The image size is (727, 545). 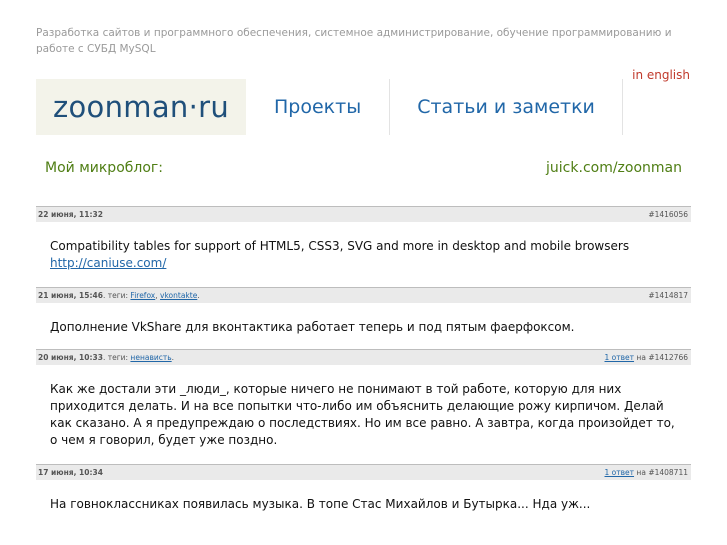 I want to click on post-meta: 20 июня, 10:33. теги: ненависть., so click(x=106, y=357).